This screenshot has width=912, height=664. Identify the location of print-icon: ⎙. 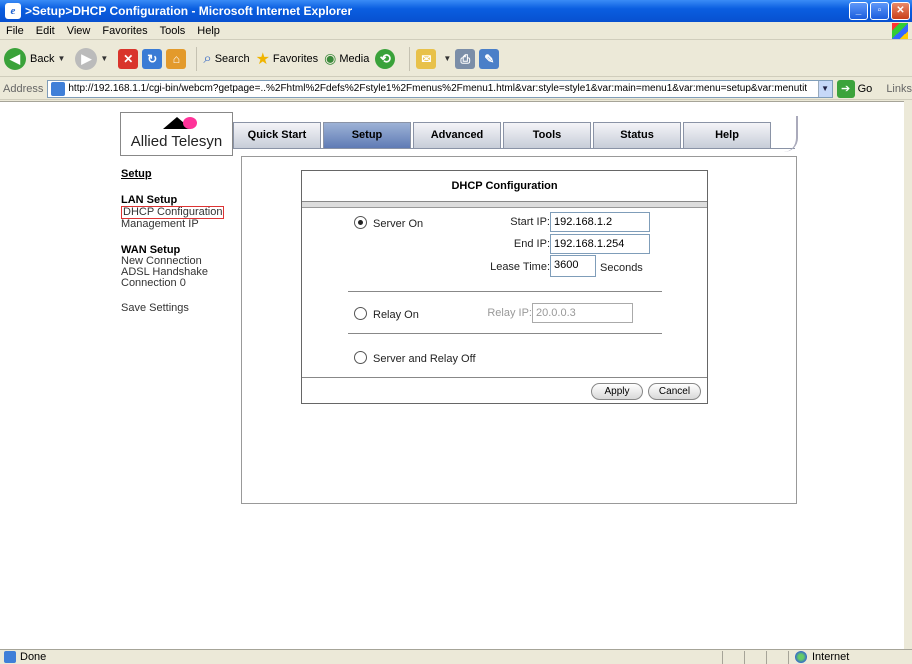
(465, 58).